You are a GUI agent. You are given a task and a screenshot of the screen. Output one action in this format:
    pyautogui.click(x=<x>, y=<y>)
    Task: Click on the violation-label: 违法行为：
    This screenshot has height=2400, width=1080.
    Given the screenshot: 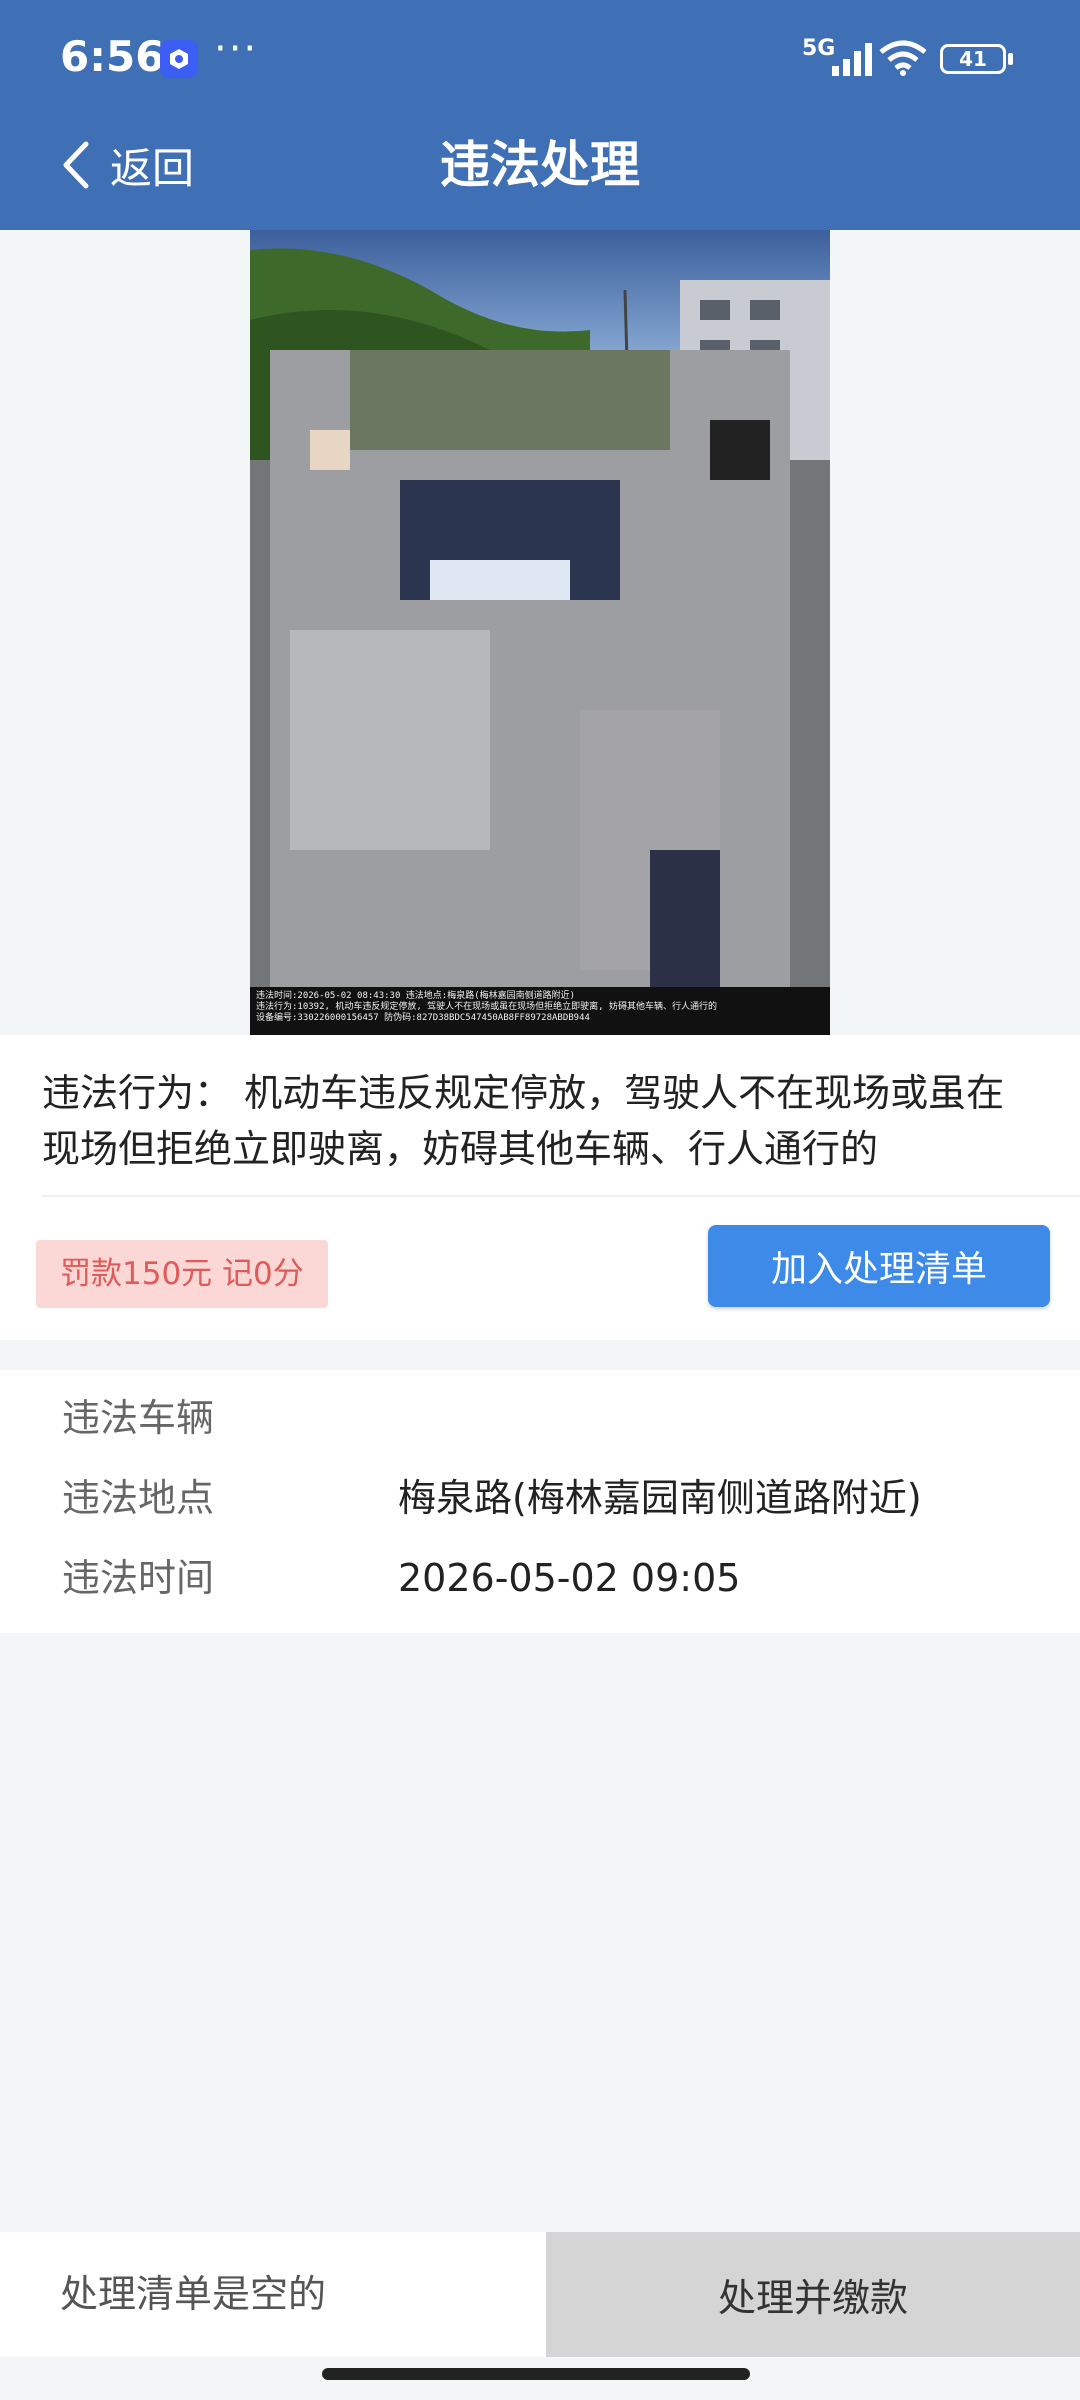 What is the action you would take?
    pyautogui.click(x=137, y=1093)
    